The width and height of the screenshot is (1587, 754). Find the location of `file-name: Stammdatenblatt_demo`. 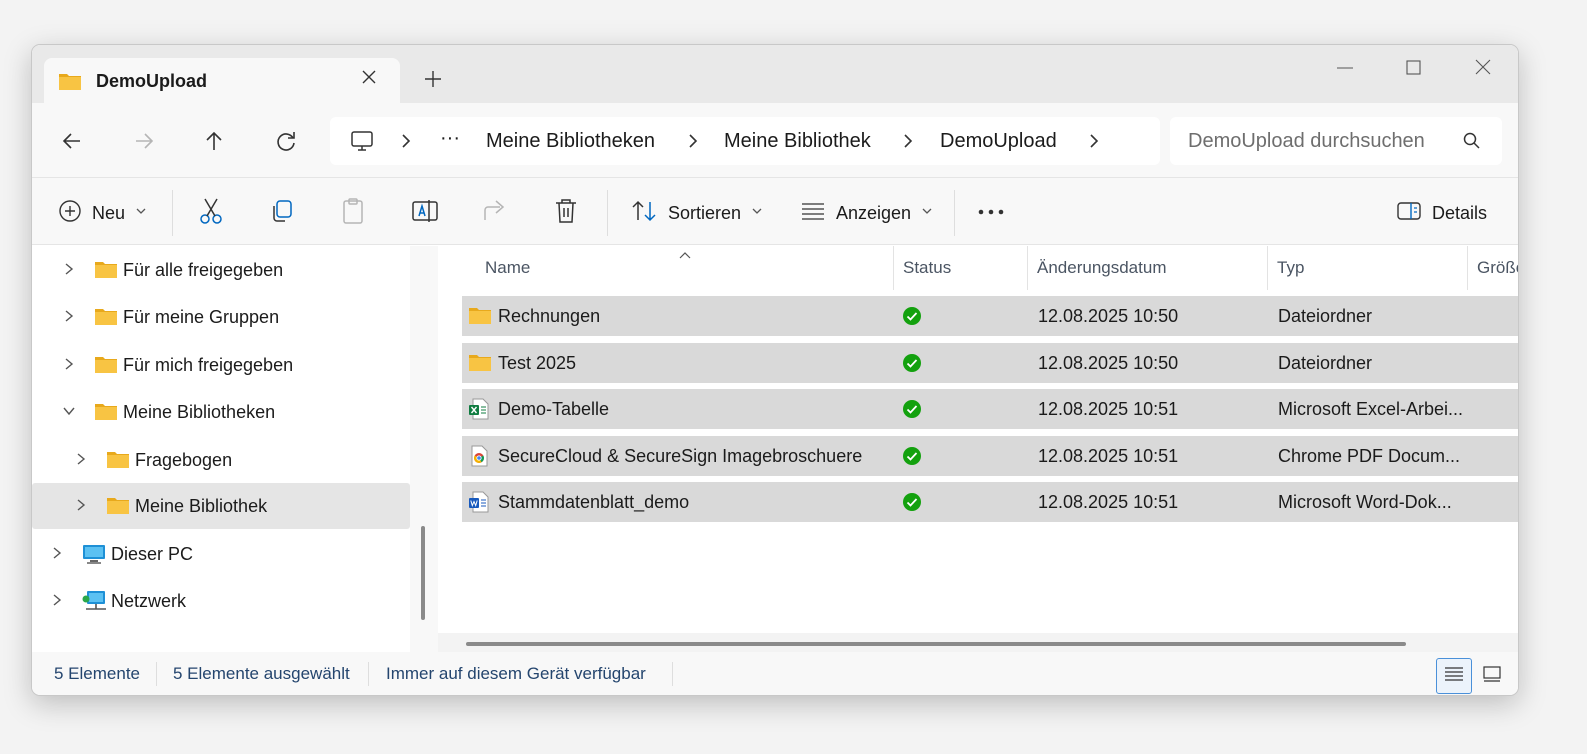

file-name: Stammdatenblatt_demo is located at coordinates (594, 502).